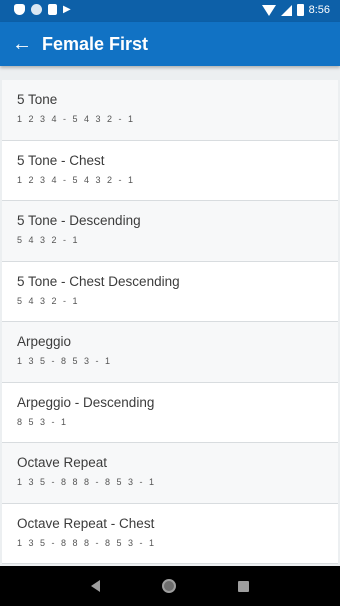 The height and width of the screenshot is (606, 340). Describe the element at coordinates (300, 10) in the screenshot. I see `battery-icon` at that location.